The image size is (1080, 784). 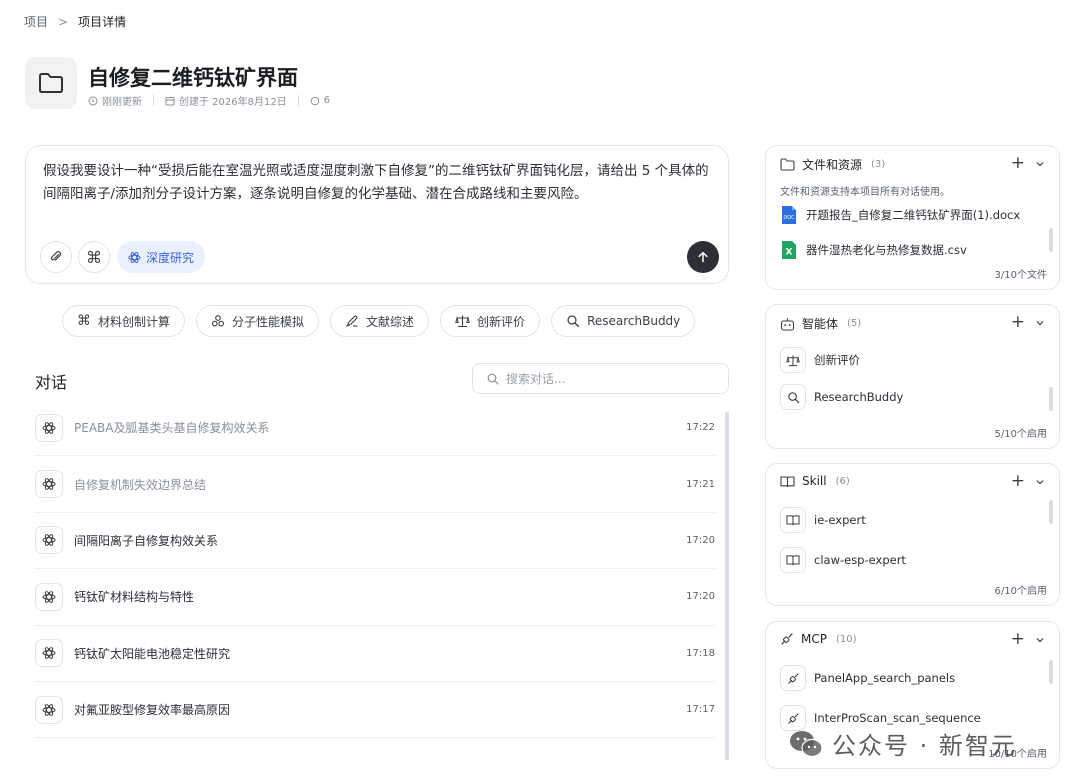 I want to click on conversation-time: 17:20, so click(x=700, y=597).